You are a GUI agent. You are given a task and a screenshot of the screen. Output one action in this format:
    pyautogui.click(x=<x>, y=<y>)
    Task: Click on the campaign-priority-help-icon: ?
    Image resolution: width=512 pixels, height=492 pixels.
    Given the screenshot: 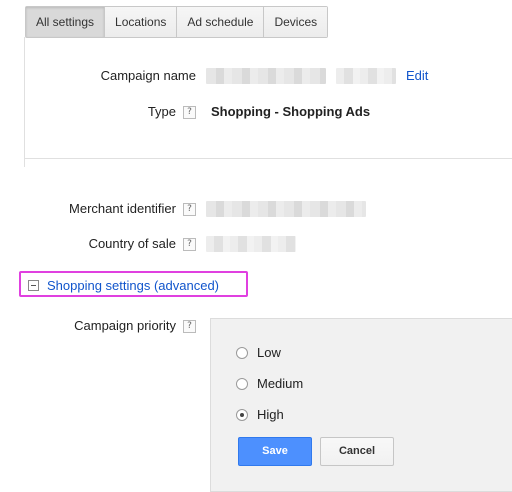 What is the action you would take?
    pyautogui.click(x=189, y=326)
    